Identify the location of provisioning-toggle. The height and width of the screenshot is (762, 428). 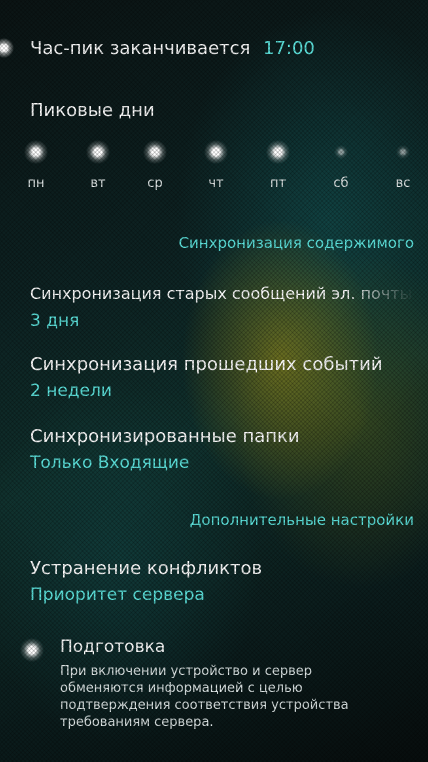
(32, 650).